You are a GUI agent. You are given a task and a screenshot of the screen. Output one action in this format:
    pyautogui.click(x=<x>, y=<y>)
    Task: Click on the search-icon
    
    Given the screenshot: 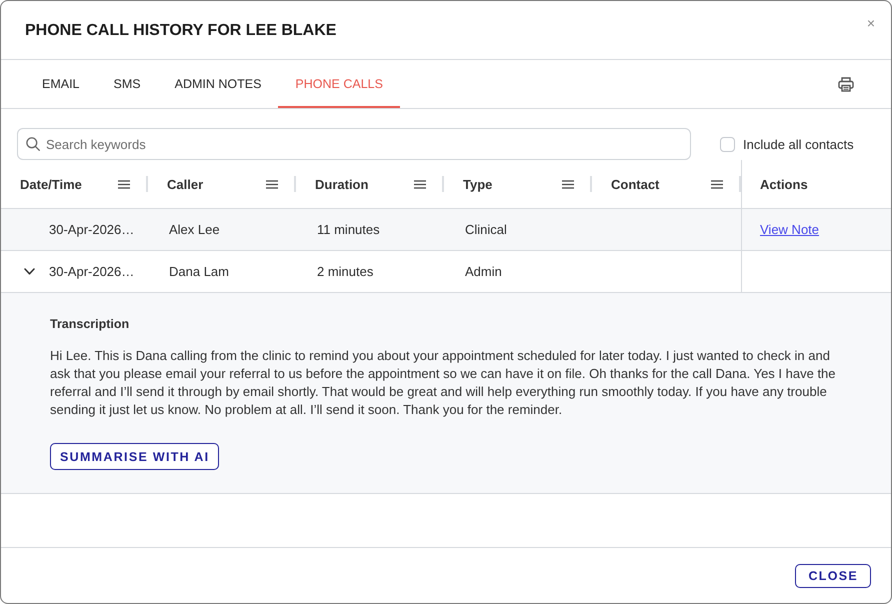 What is the action you would take?
    pyautogui.click(x=33, y=144)
    